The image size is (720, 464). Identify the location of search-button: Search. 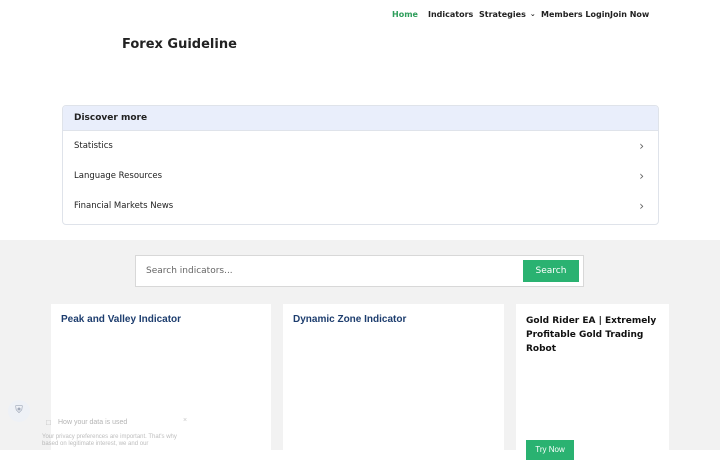
(551, 271).